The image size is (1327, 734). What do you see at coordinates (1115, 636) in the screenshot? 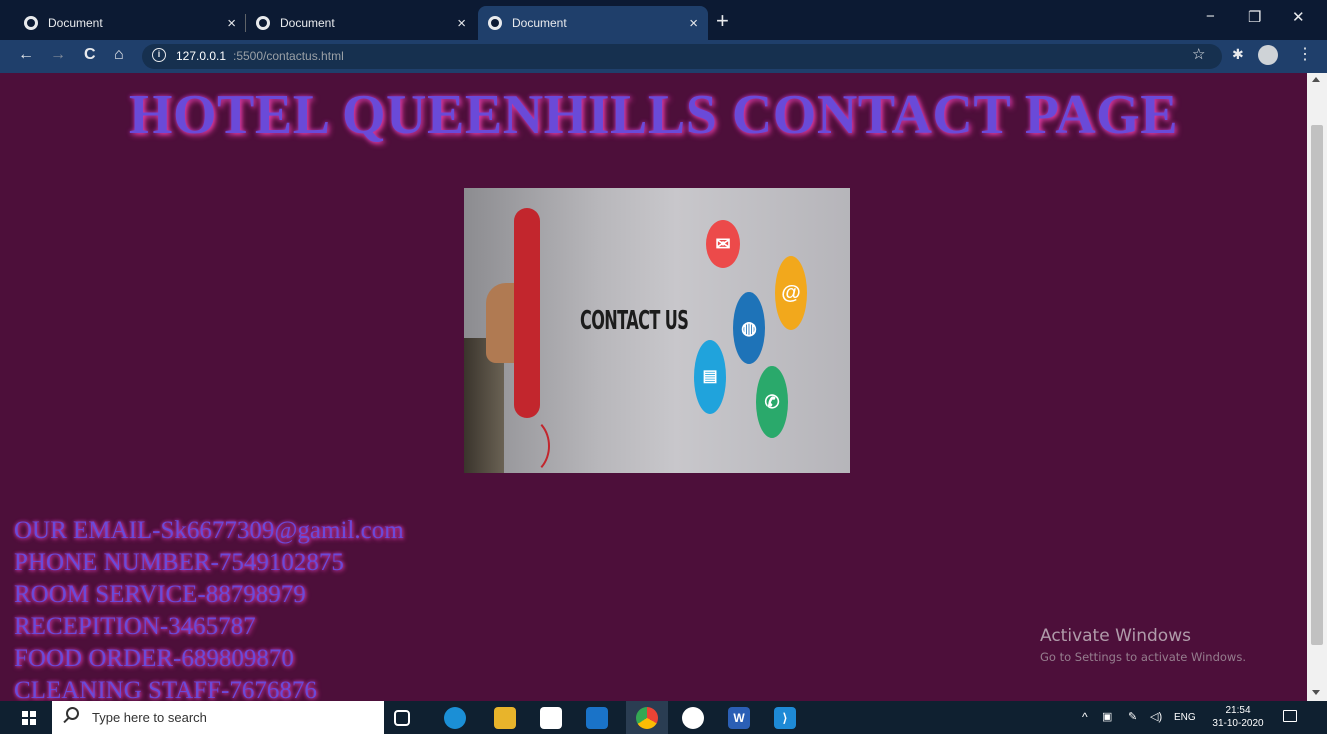
I see `watermark-title: Activate Windows` at bounding box center [1115, 636].